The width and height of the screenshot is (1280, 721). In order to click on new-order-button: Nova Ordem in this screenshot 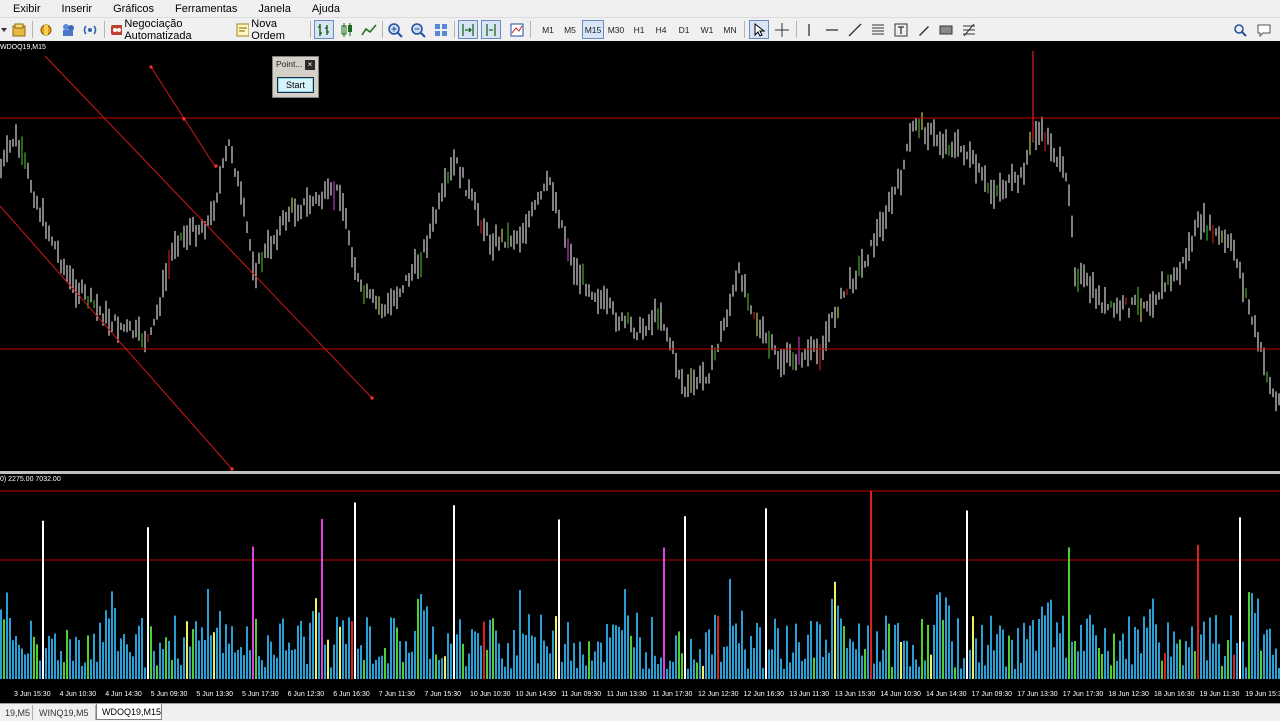, I will do `click(271, 29)`.